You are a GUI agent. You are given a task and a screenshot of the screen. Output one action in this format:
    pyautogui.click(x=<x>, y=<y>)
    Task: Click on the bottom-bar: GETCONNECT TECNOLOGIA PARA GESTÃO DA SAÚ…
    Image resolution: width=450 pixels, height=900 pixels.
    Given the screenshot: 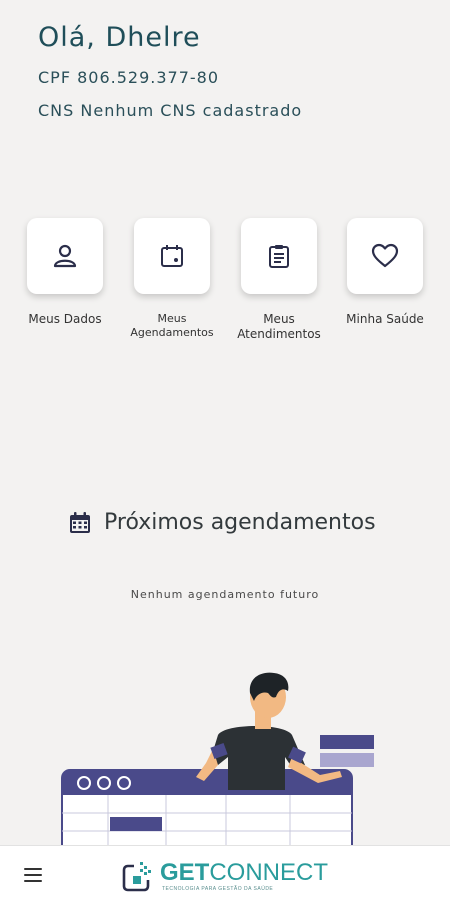 What is the action you would take?
    pyautogui.click(x=225, y=872)
    